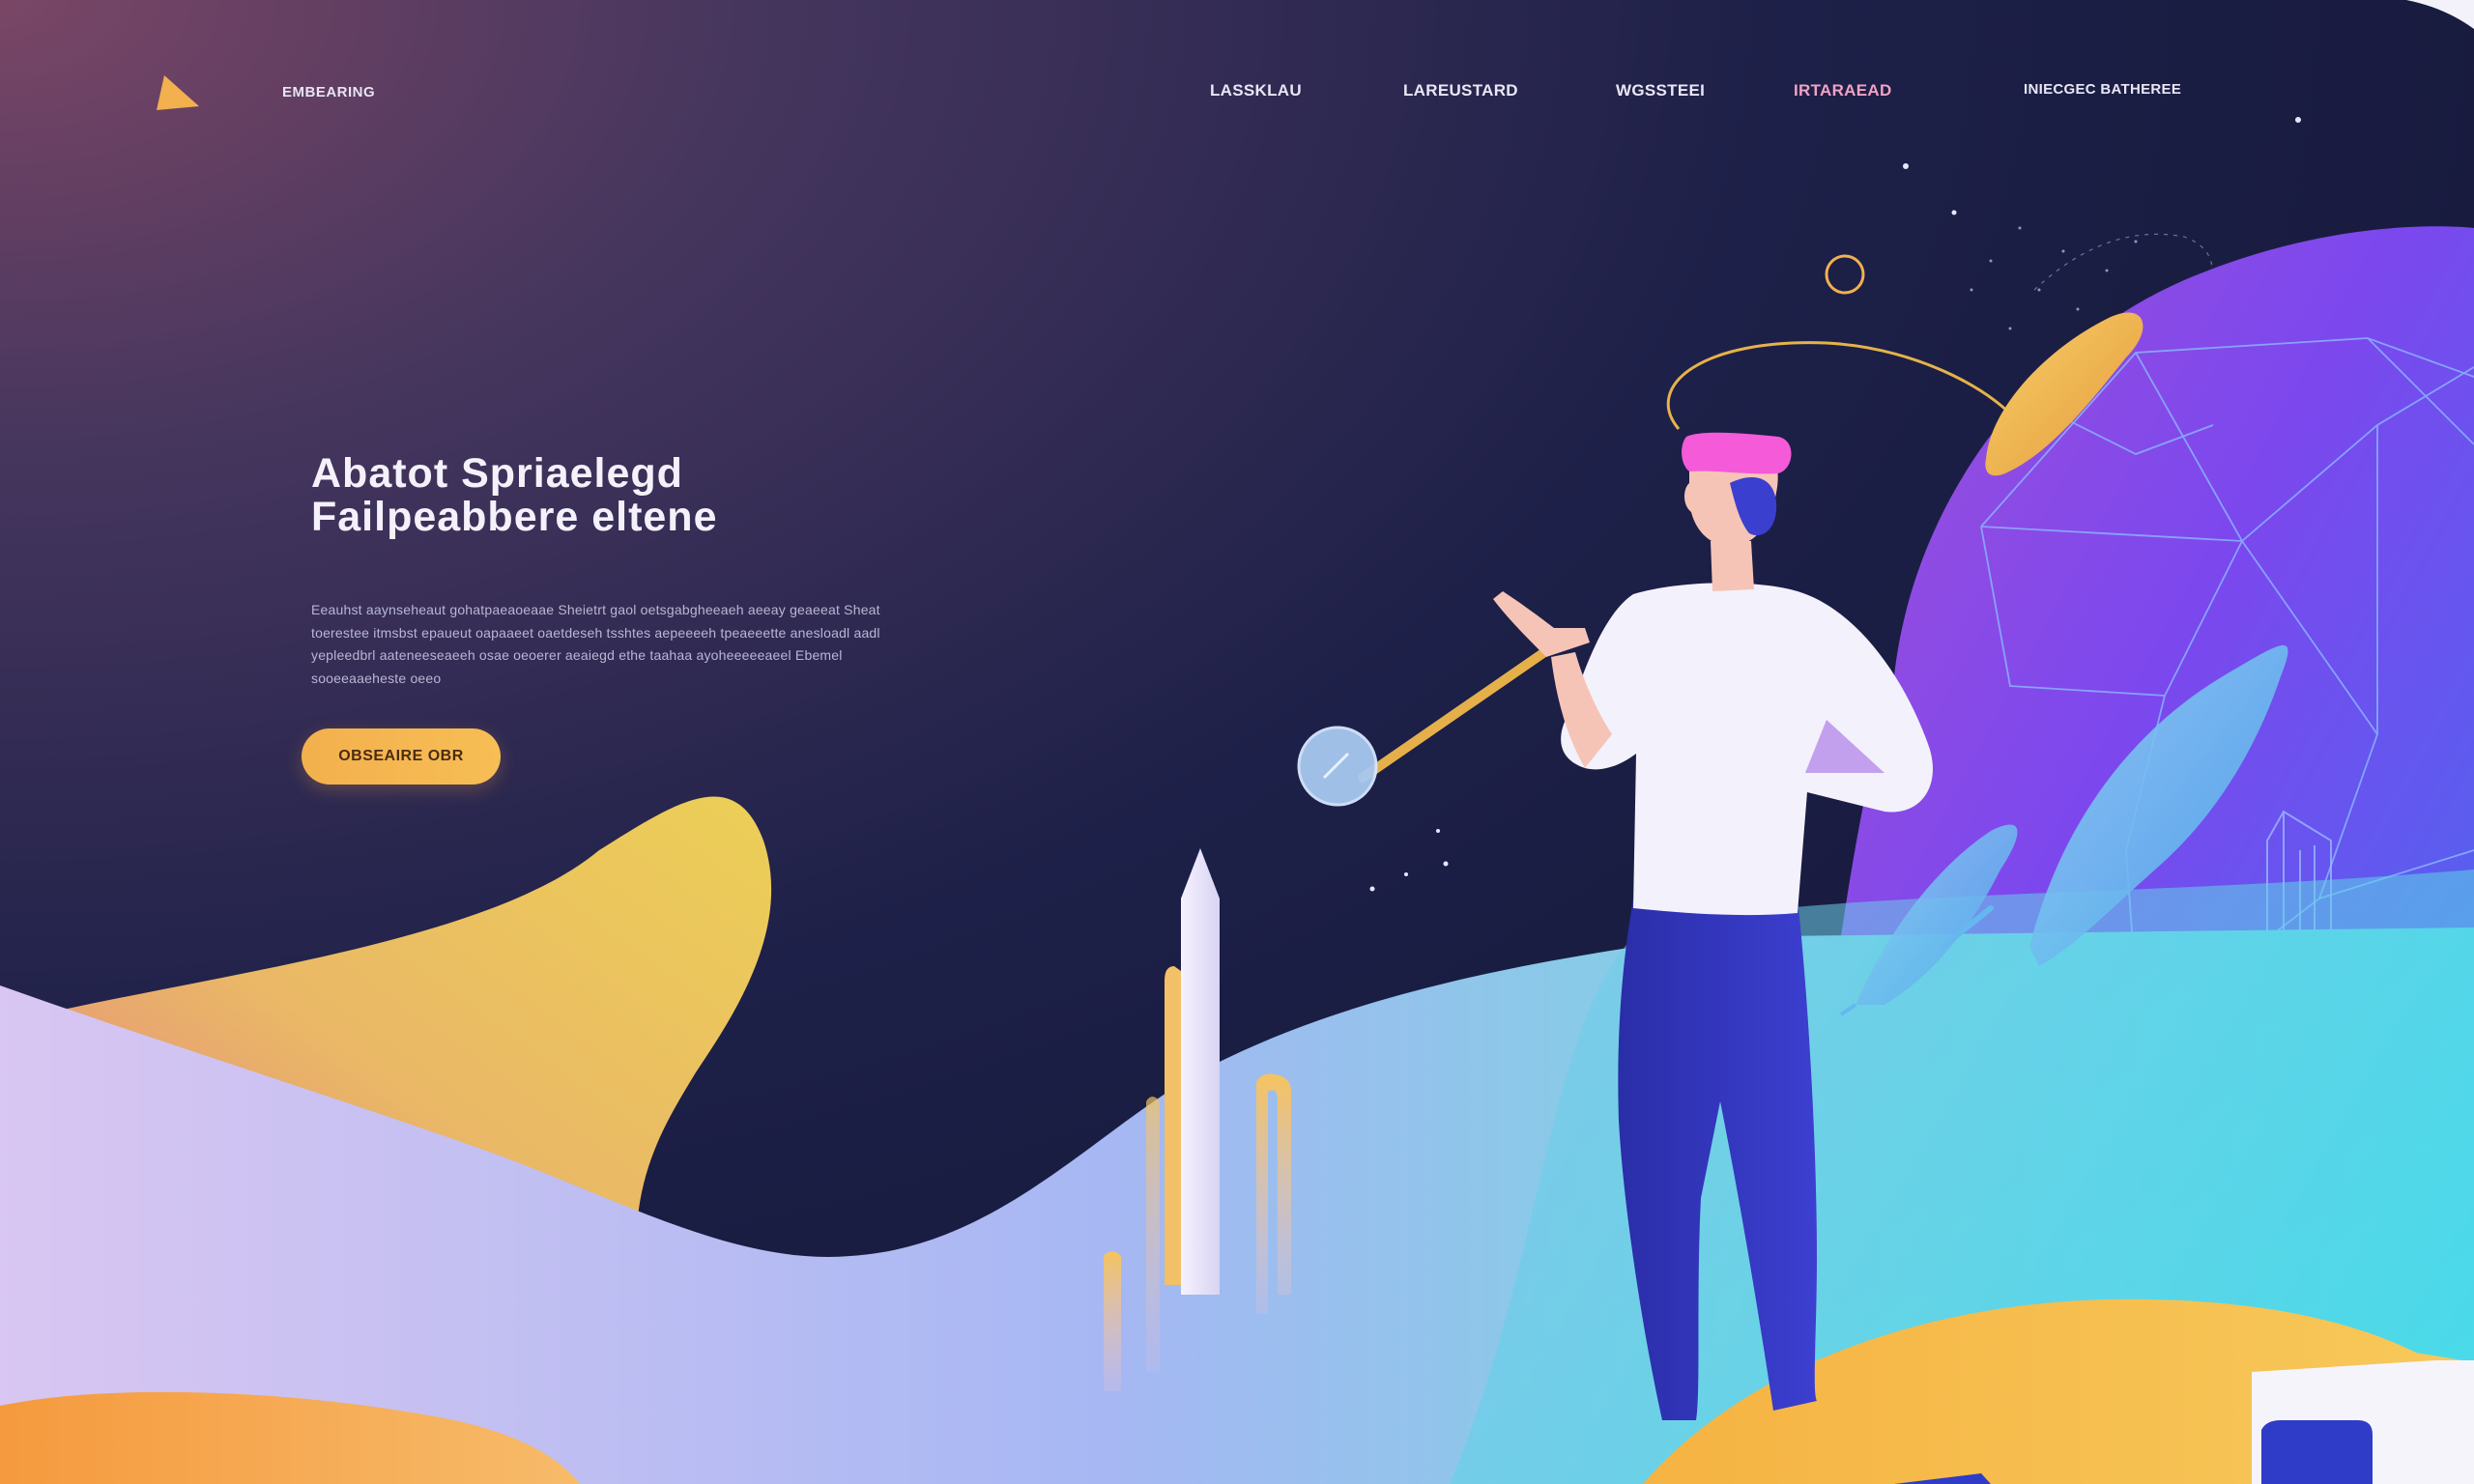  I want to click on nav-link-4: IRTARAEAD, so click(1843, 91).